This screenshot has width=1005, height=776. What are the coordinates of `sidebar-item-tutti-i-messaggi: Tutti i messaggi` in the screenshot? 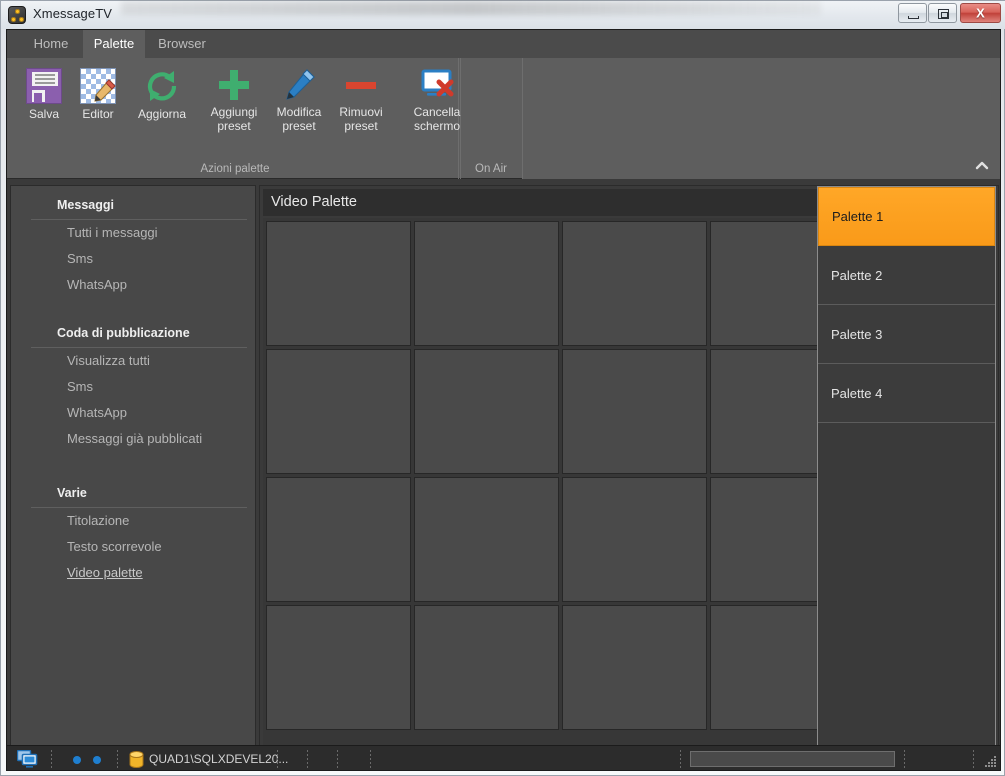 It's located at (134, 233).